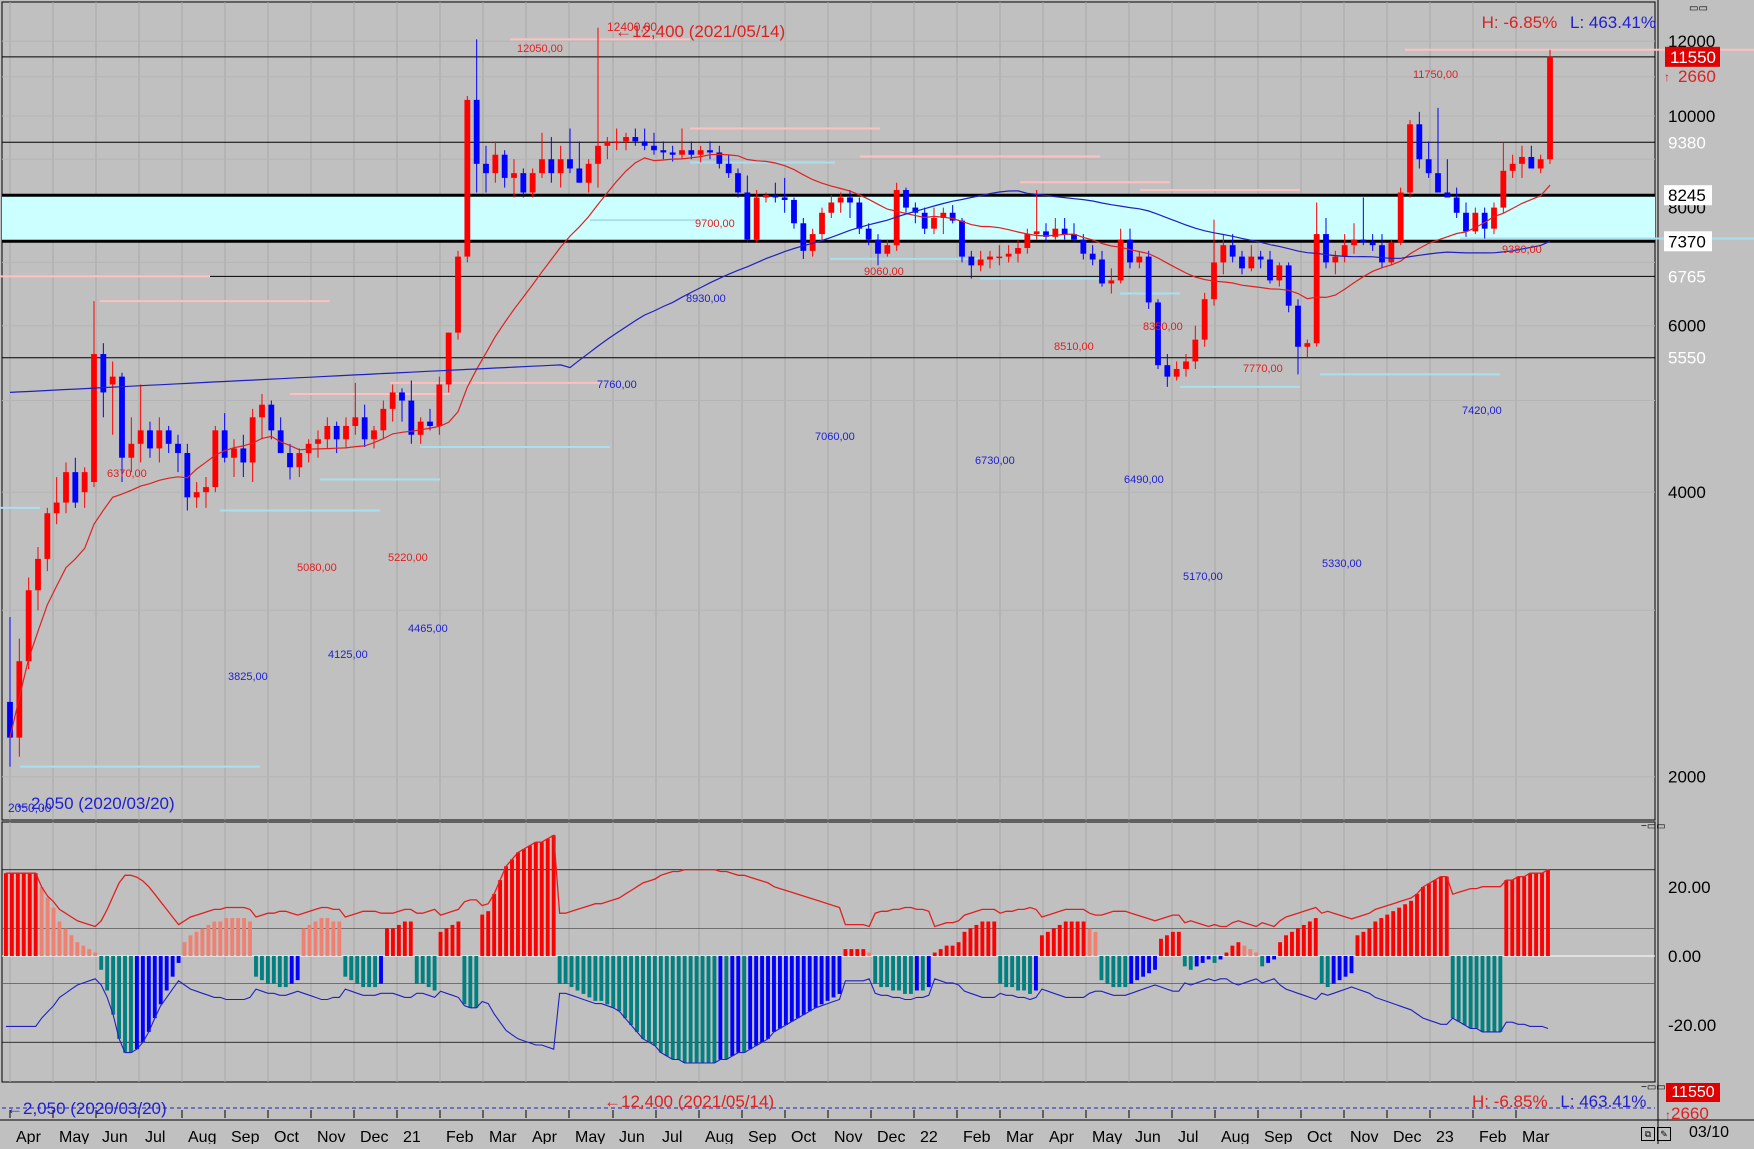 The width and height of the screenshot is (1754, 1149). I want to click on chart-options-icon: ⧉, so click(1648, 1134).